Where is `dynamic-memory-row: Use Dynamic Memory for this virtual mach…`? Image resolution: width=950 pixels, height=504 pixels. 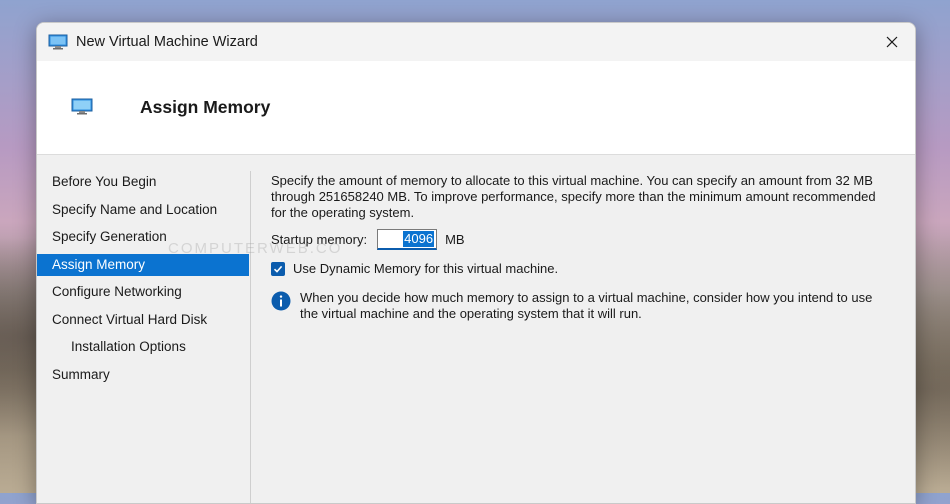
dynamic-memory-row: Use Dynamic Memory for this virtual mach… is located at coordinates (583, 268).